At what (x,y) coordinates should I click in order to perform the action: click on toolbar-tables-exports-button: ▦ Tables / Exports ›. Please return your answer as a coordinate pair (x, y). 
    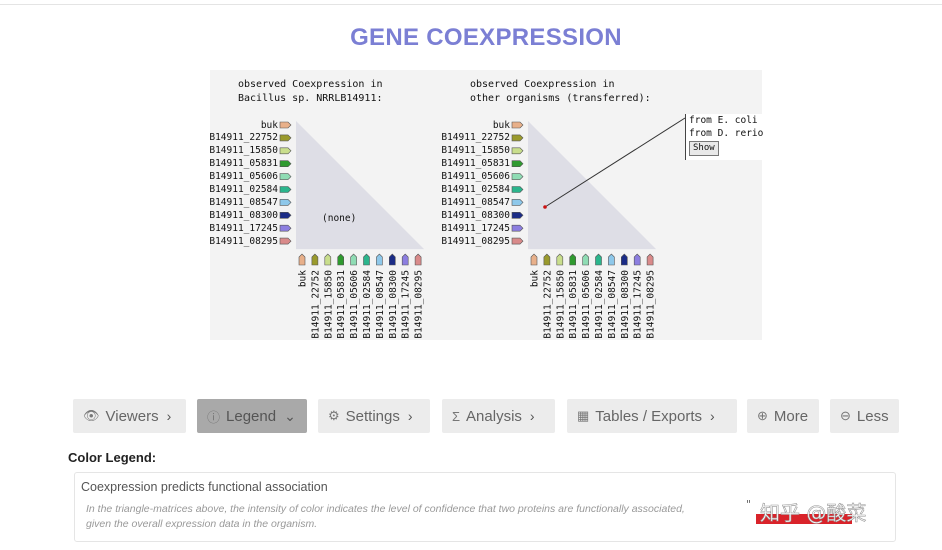
    Looking at the image, I should click on (652, 416).